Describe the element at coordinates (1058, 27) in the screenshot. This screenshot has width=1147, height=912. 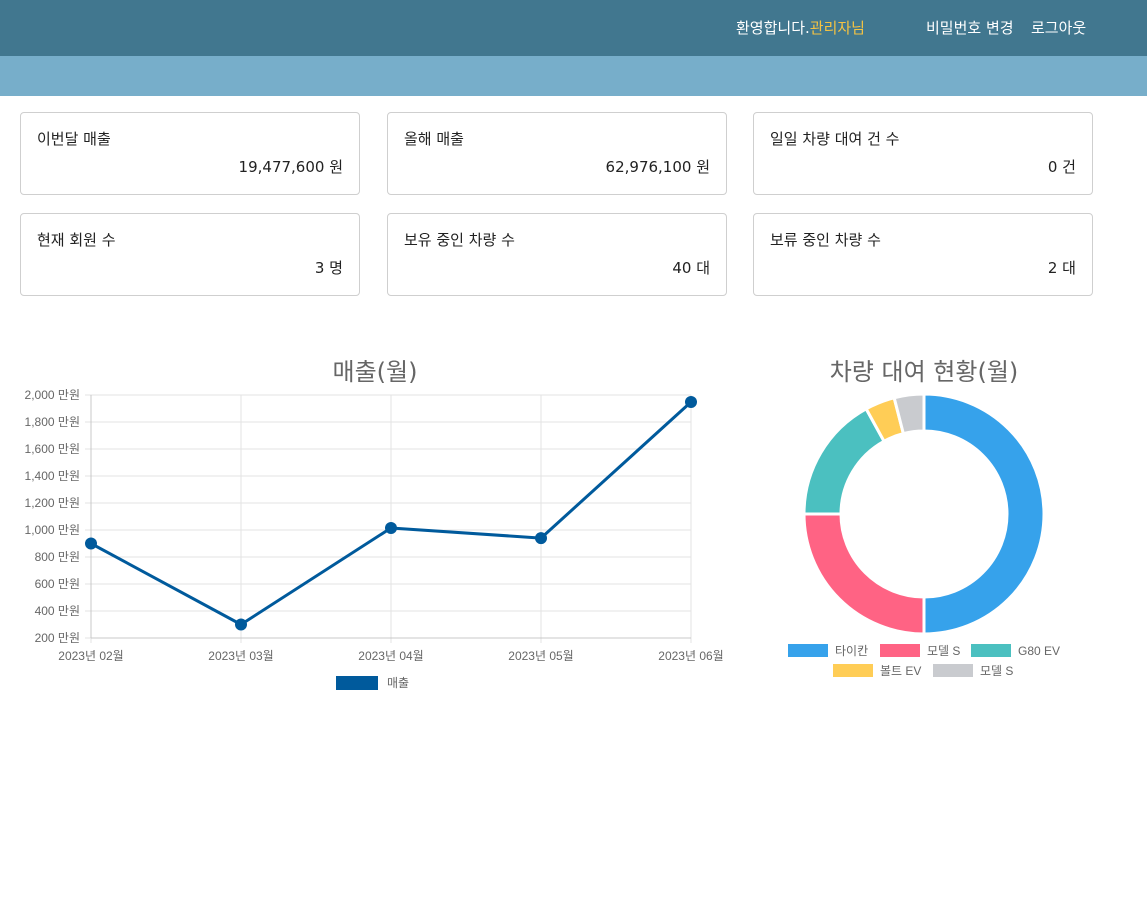
I see `logout-link: 로그아웃` at that location.